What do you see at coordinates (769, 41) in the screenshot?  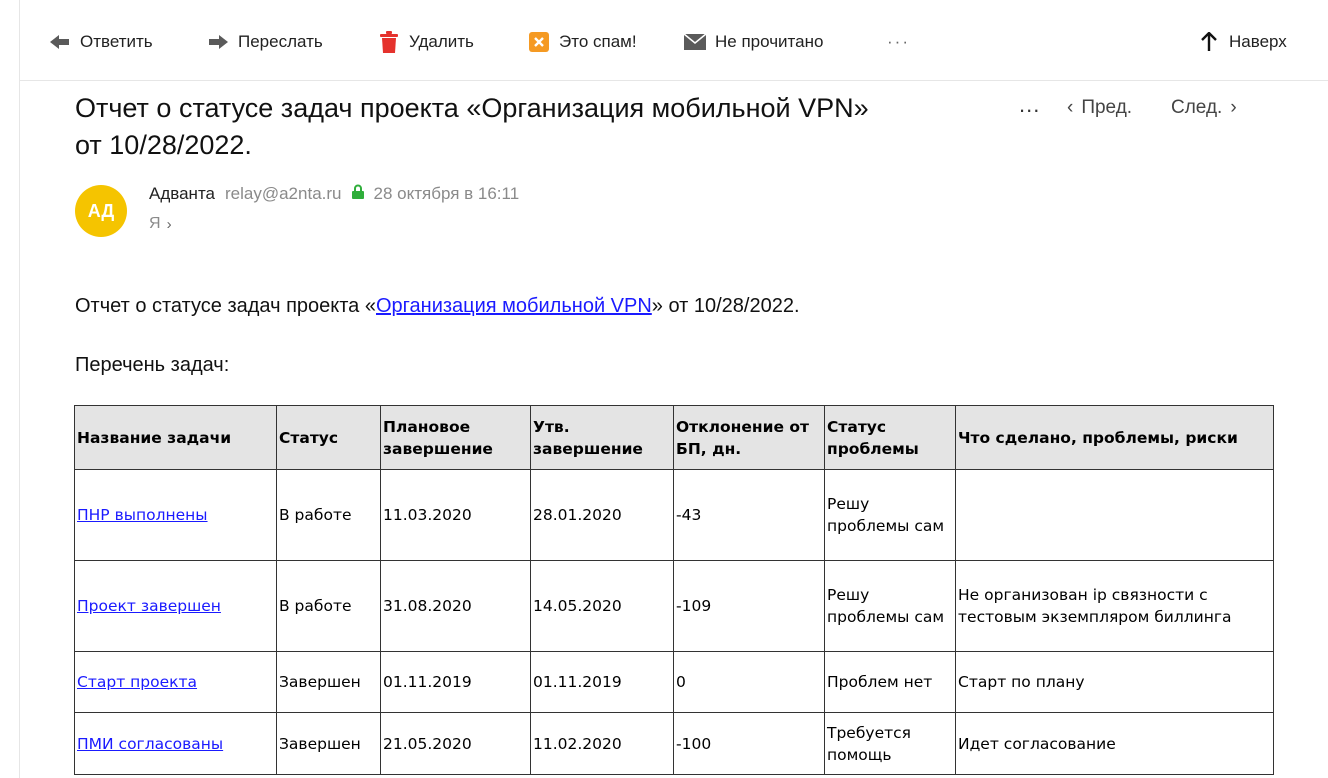 I see `unread-label: Не прочитано` at bounding box center [769, 41].